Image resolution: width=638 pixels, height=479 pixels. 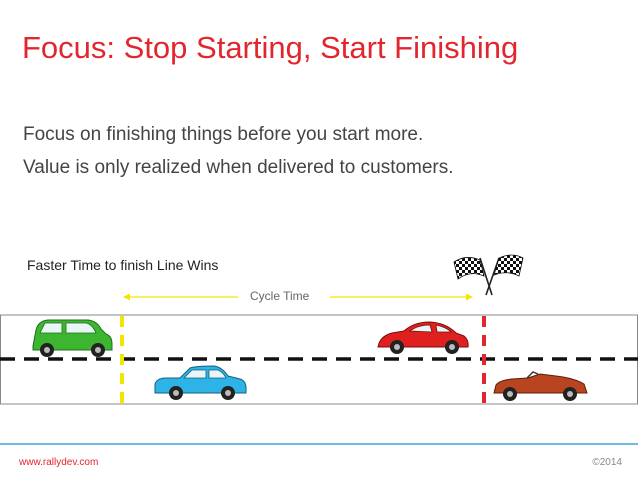 I want to click on red-convertible-icon, so click(x=540, y=386).